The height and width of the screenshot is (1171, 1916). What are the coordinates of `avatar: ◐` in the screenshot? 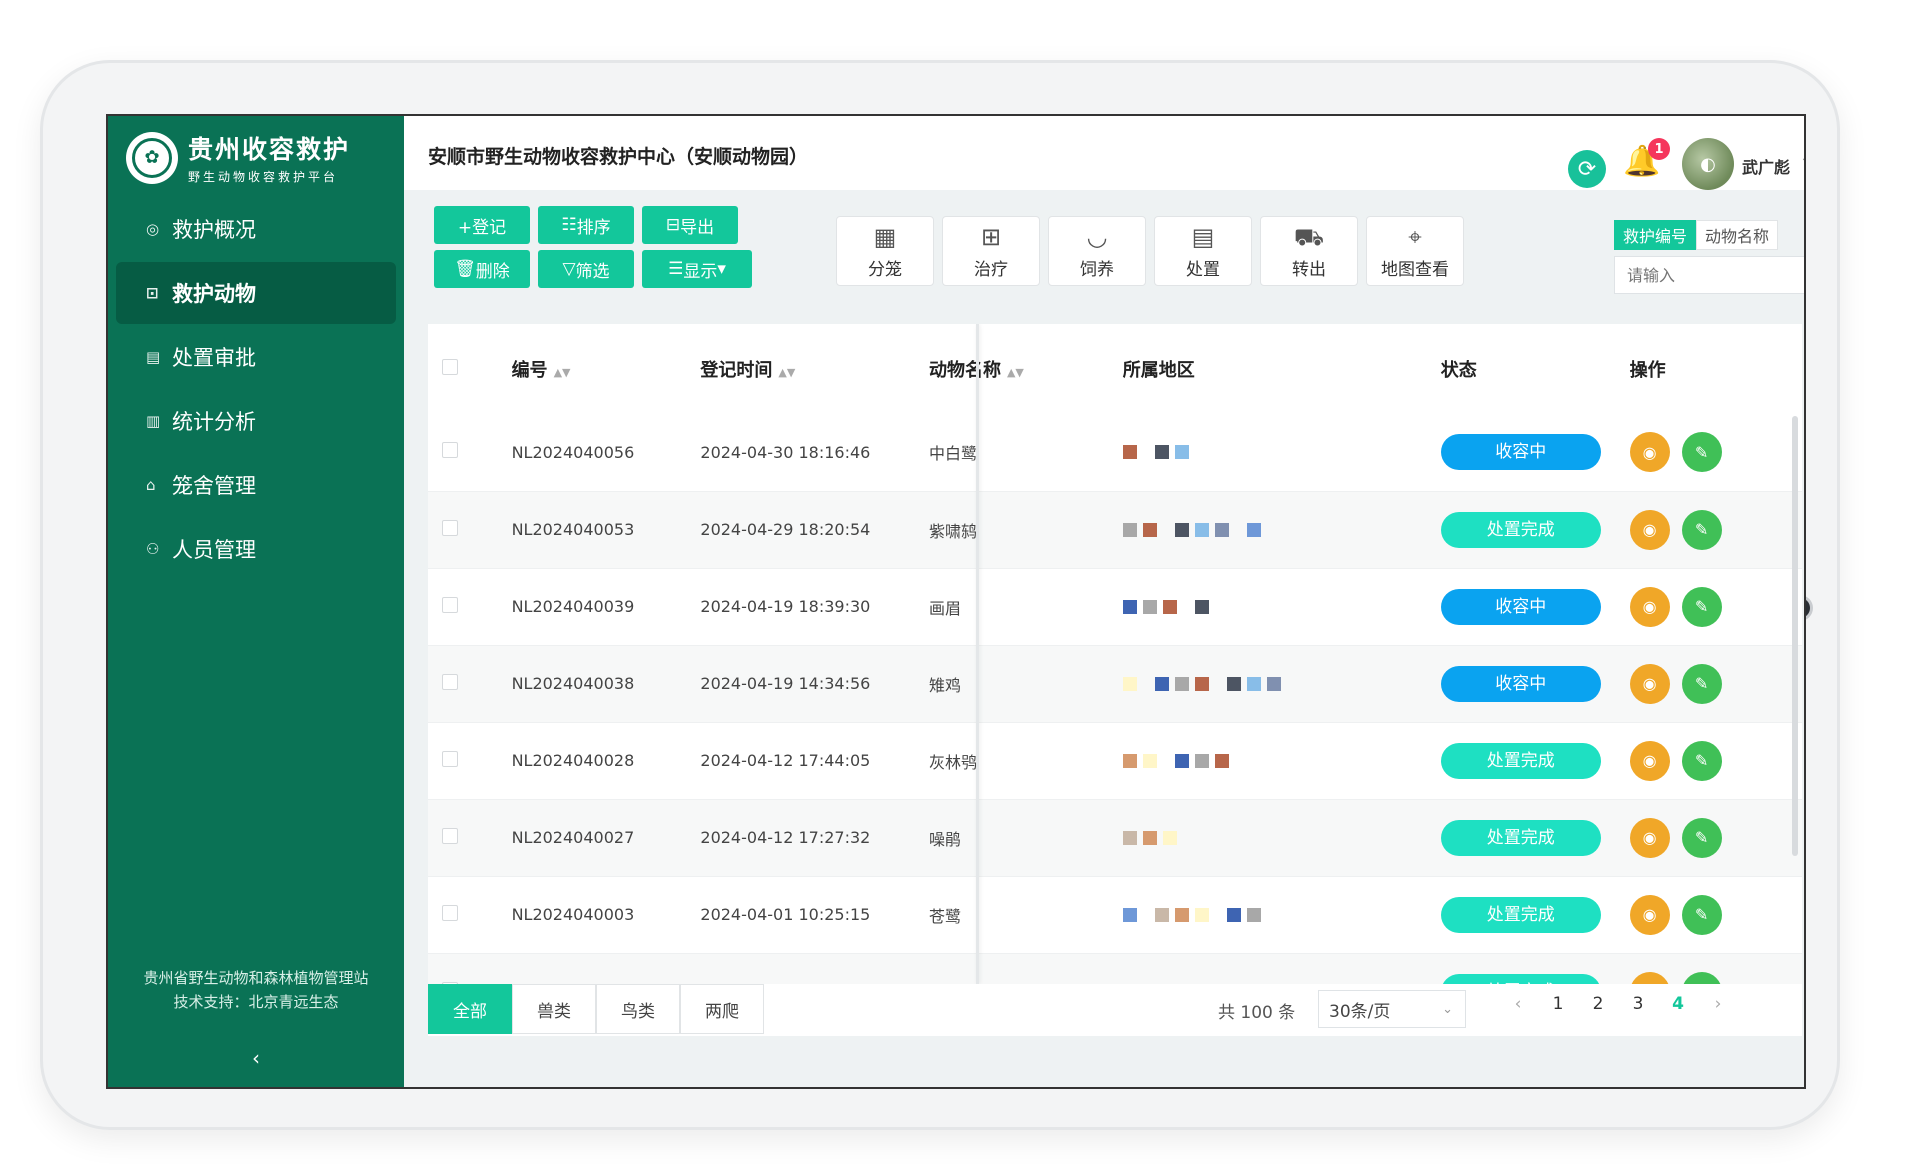 It's located at (1708, 164).